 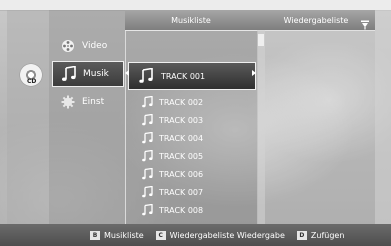 What do you see at coordinates (261, 40) in the screenshot?
I see `scrollbar-thumb` at bounding box center [261, 40].